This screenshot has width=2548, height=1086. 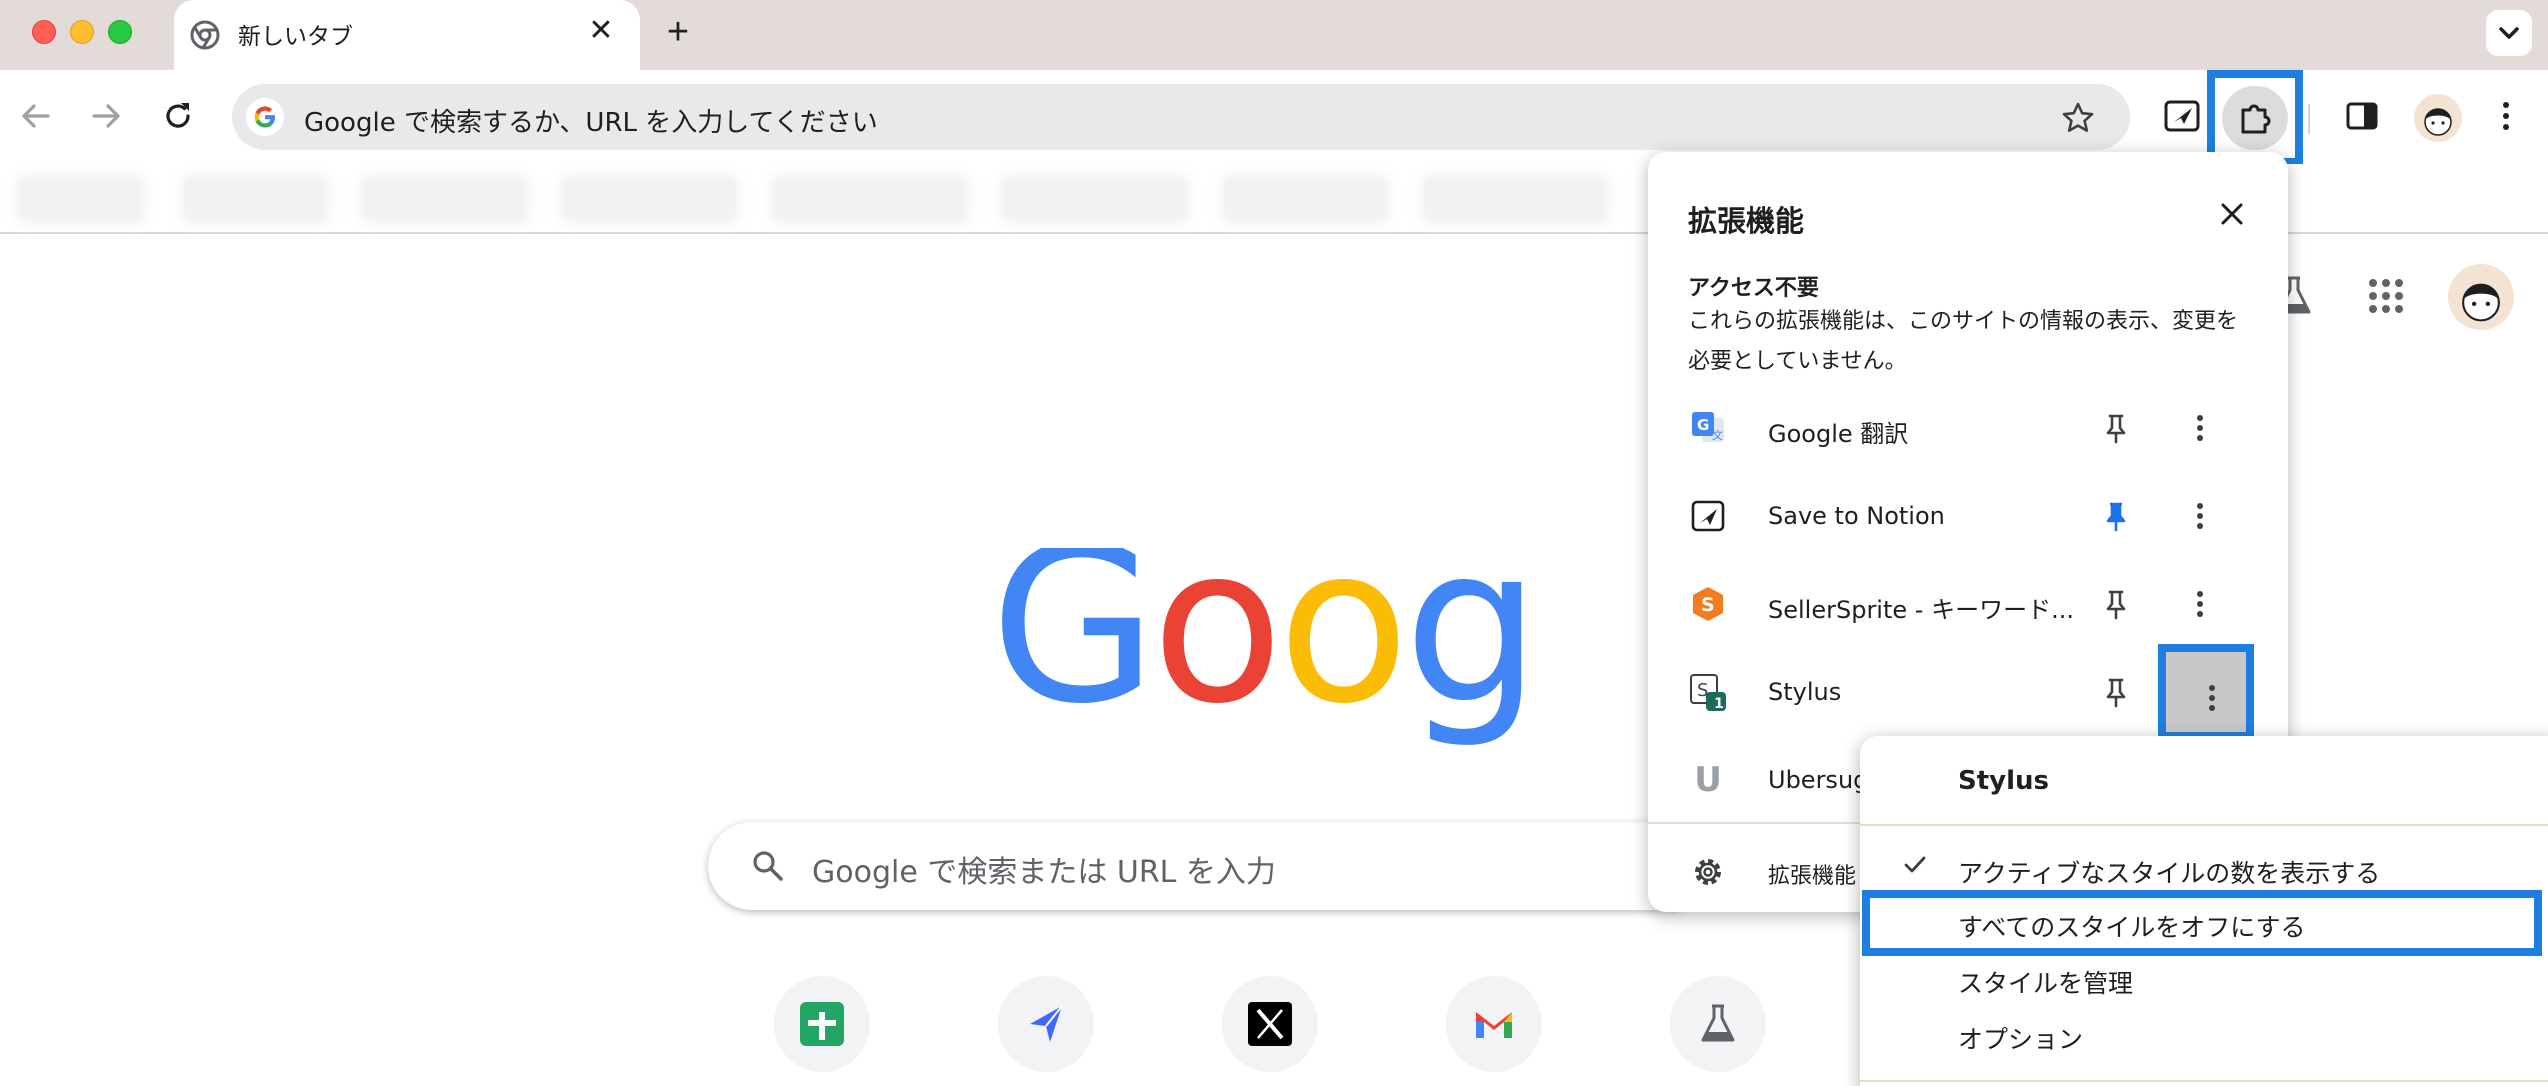 What do you see at coordinates (2116, 516) in the screenshot?
I see `pinned-icon` at bounding box center [2116, 516].